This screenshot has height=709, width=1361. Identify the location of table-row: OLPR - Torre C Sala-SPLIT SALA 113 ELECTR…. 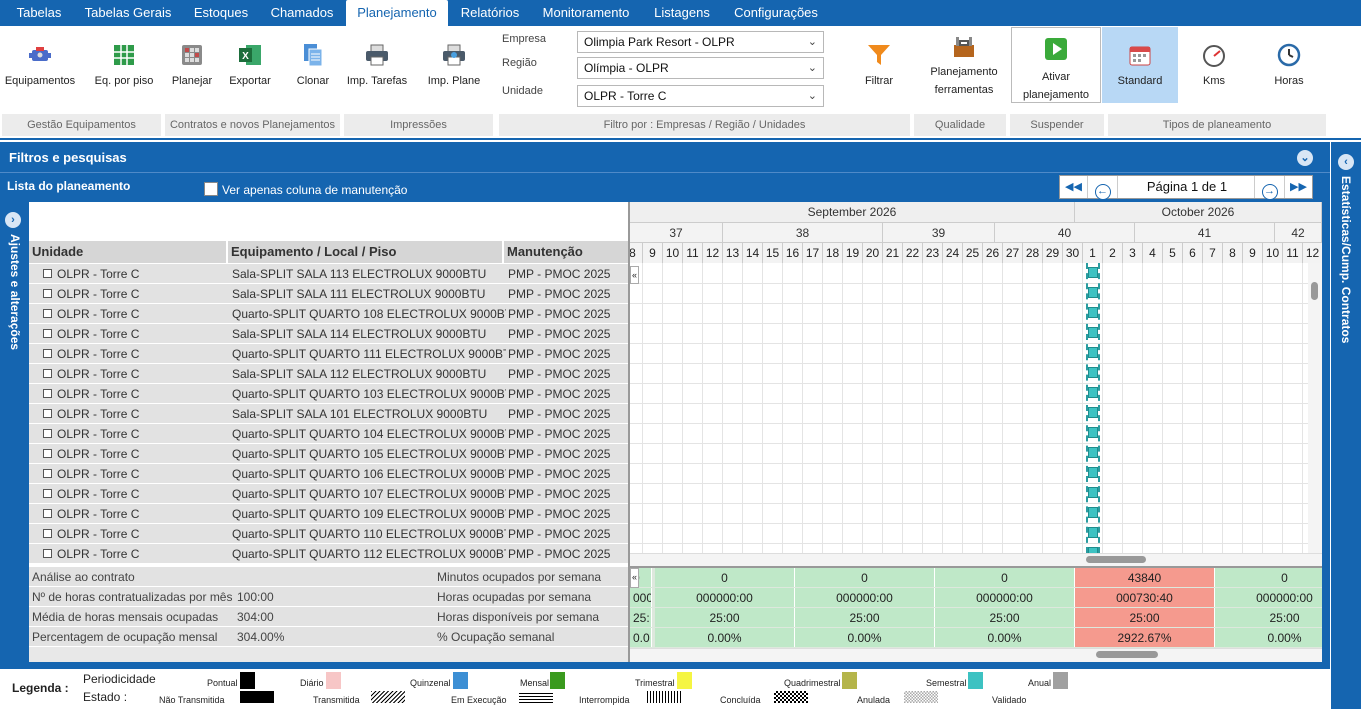
(328, 274).